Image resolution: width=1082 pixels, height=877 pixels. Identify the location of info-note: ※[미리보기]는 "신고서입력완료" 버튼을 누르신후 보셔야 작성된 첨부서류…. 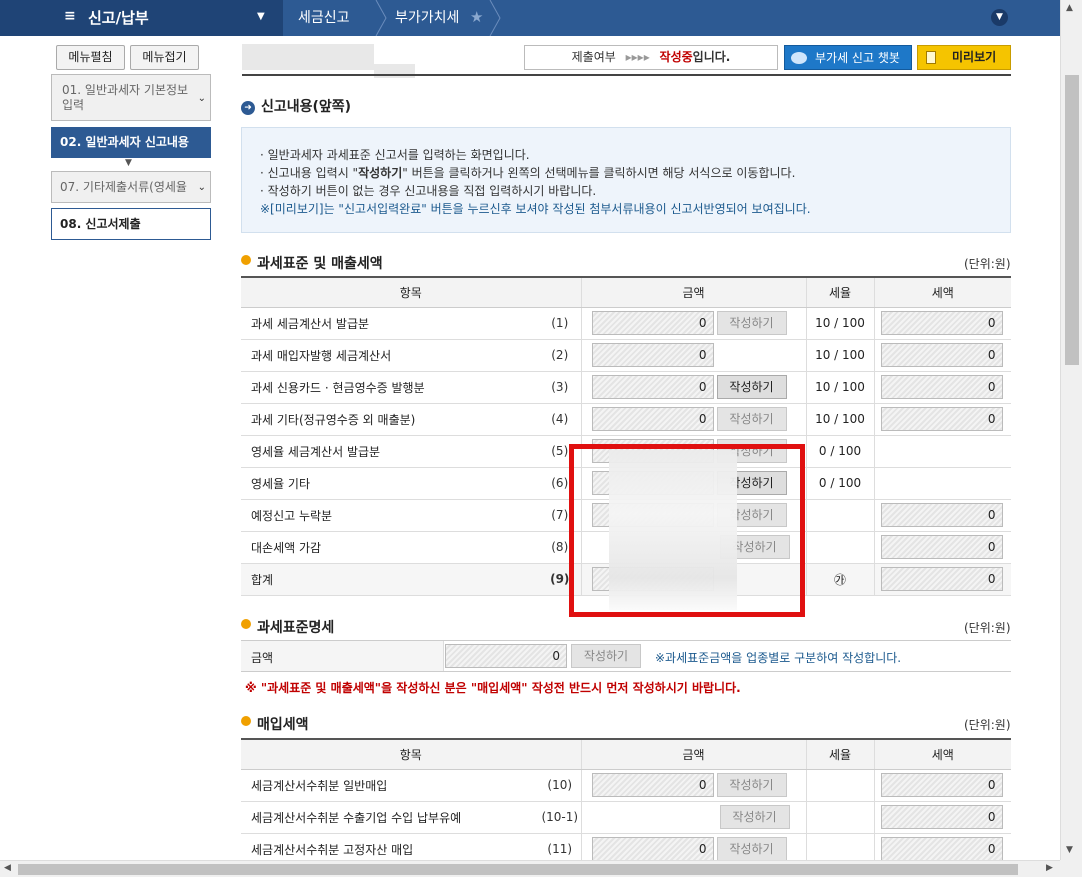
(535, 209).